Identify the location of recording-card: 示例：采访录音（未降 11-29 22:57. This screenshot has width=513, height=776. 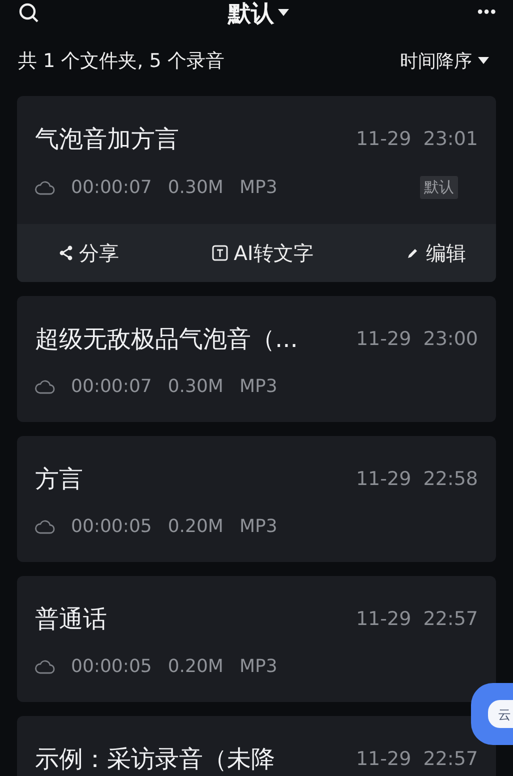
(256, 746).